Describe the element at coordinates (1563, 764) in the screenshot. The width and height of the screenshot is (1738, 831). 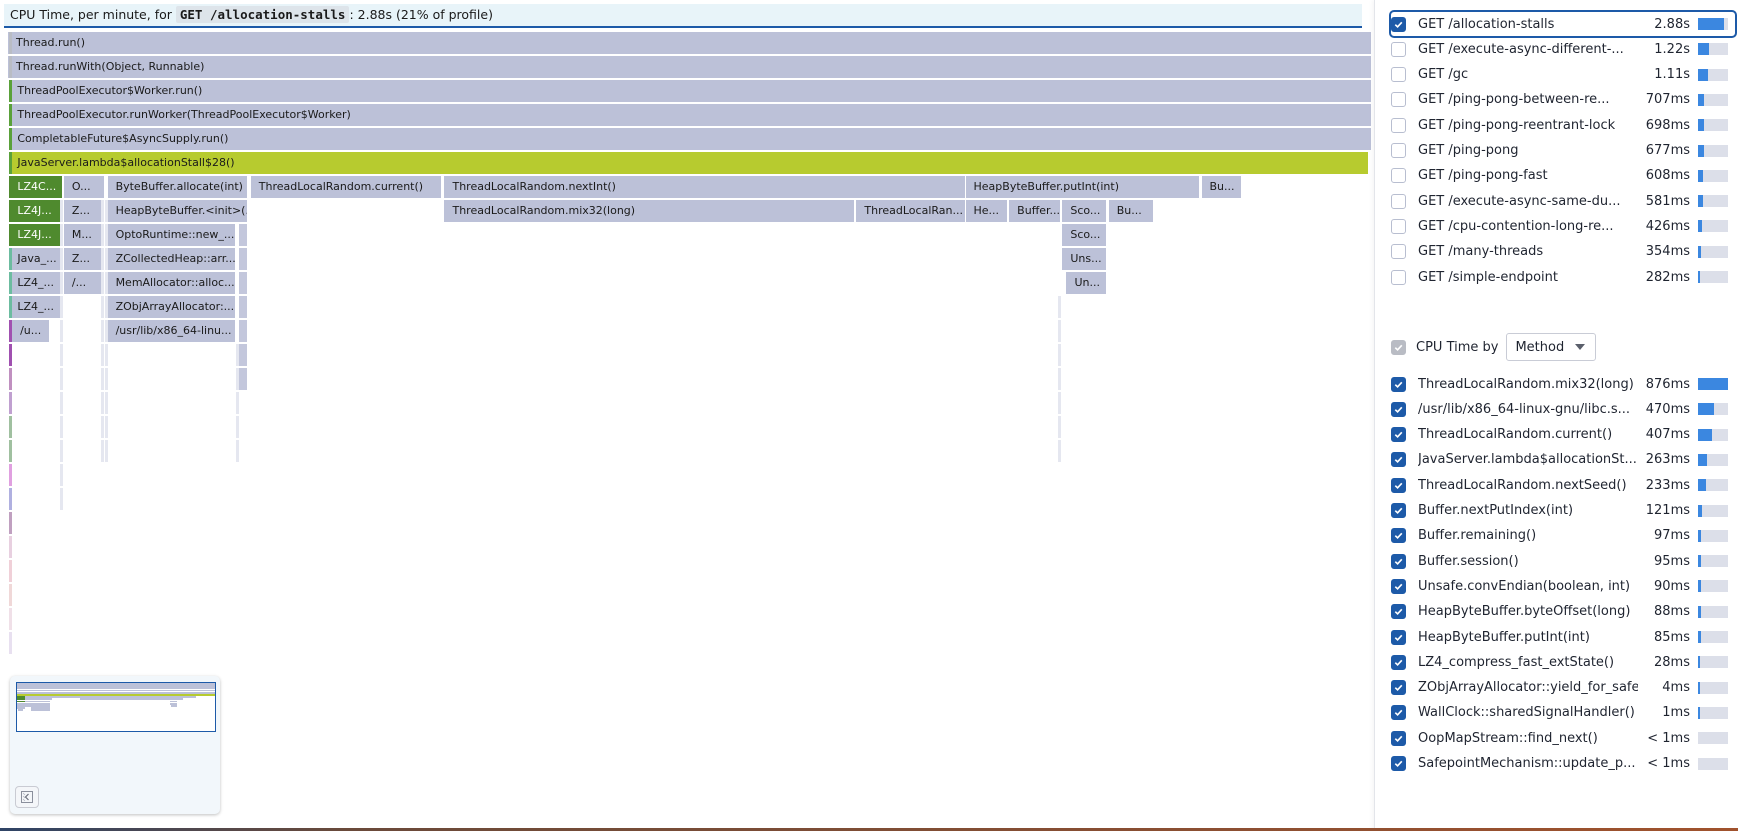
I see `method-filter-item: SafepointMechanism::update_p... < 1ms` at that location.